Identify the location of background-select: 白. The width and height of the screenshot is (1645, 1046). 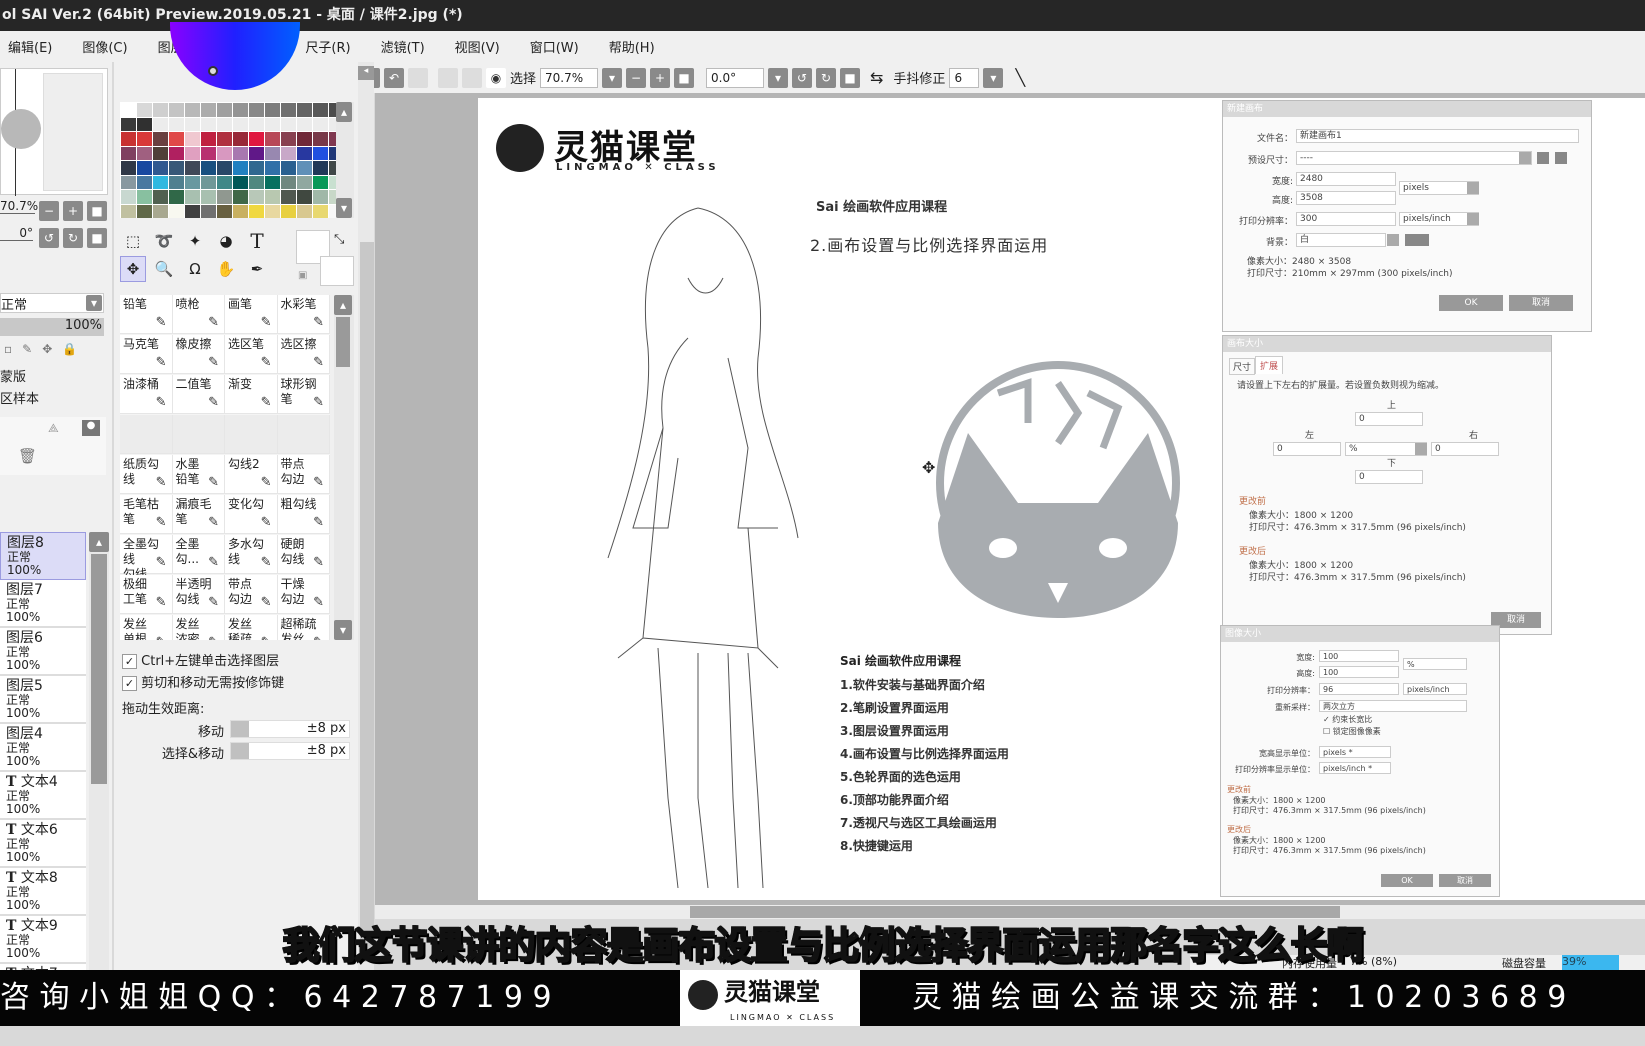
(1341, 240).